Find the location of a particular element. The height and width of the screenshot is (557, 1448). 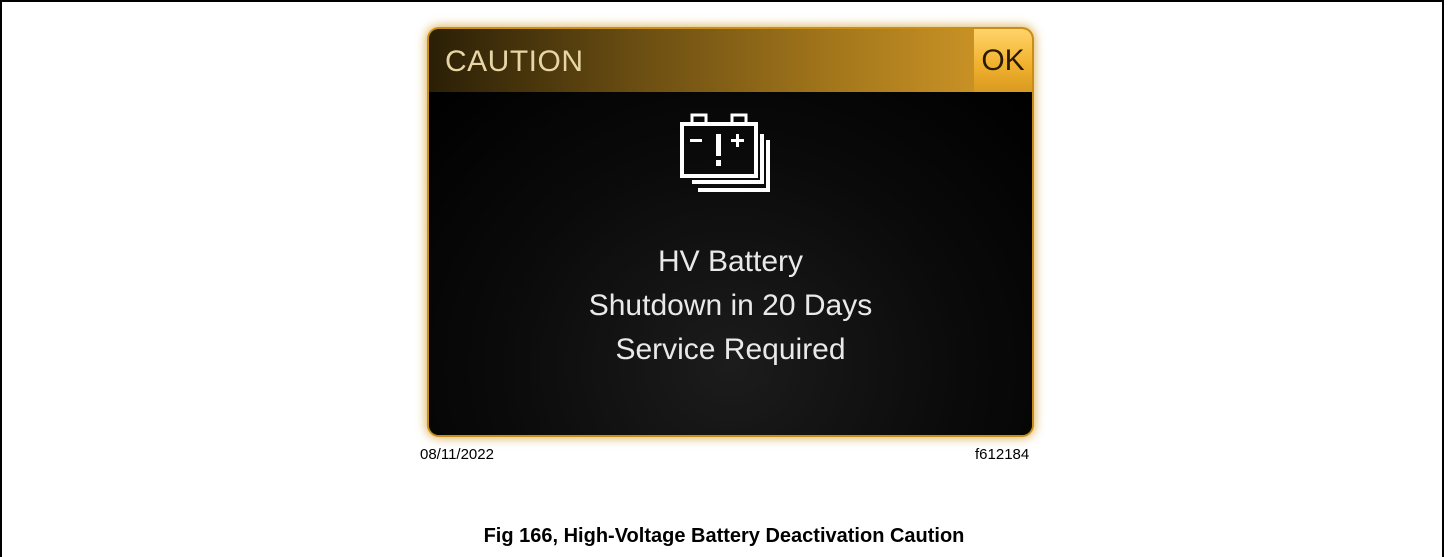

message-line-1: HV Battery is located at coordinates (730, 261).